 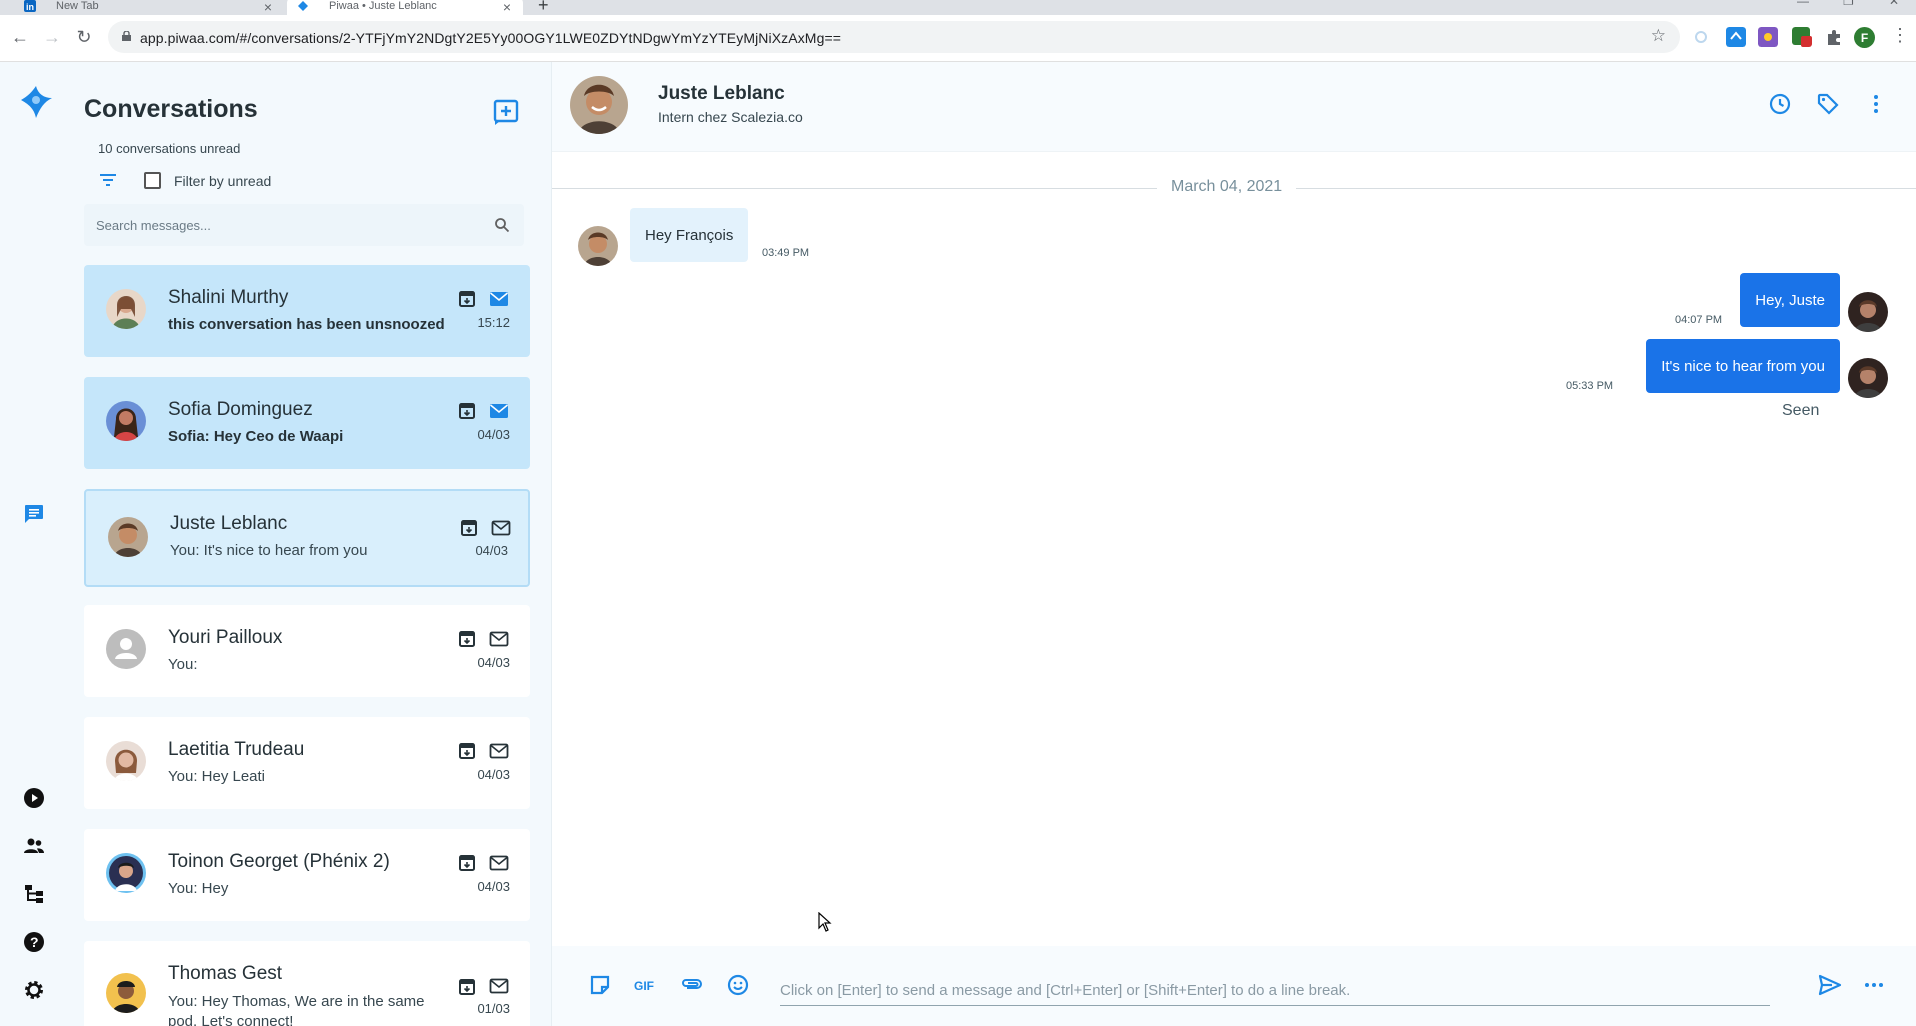 What do you see at coordinates (217, 776) in the screenshot?
I see `message-preview: You: Hey Leati` at bounding box center [217, 776].